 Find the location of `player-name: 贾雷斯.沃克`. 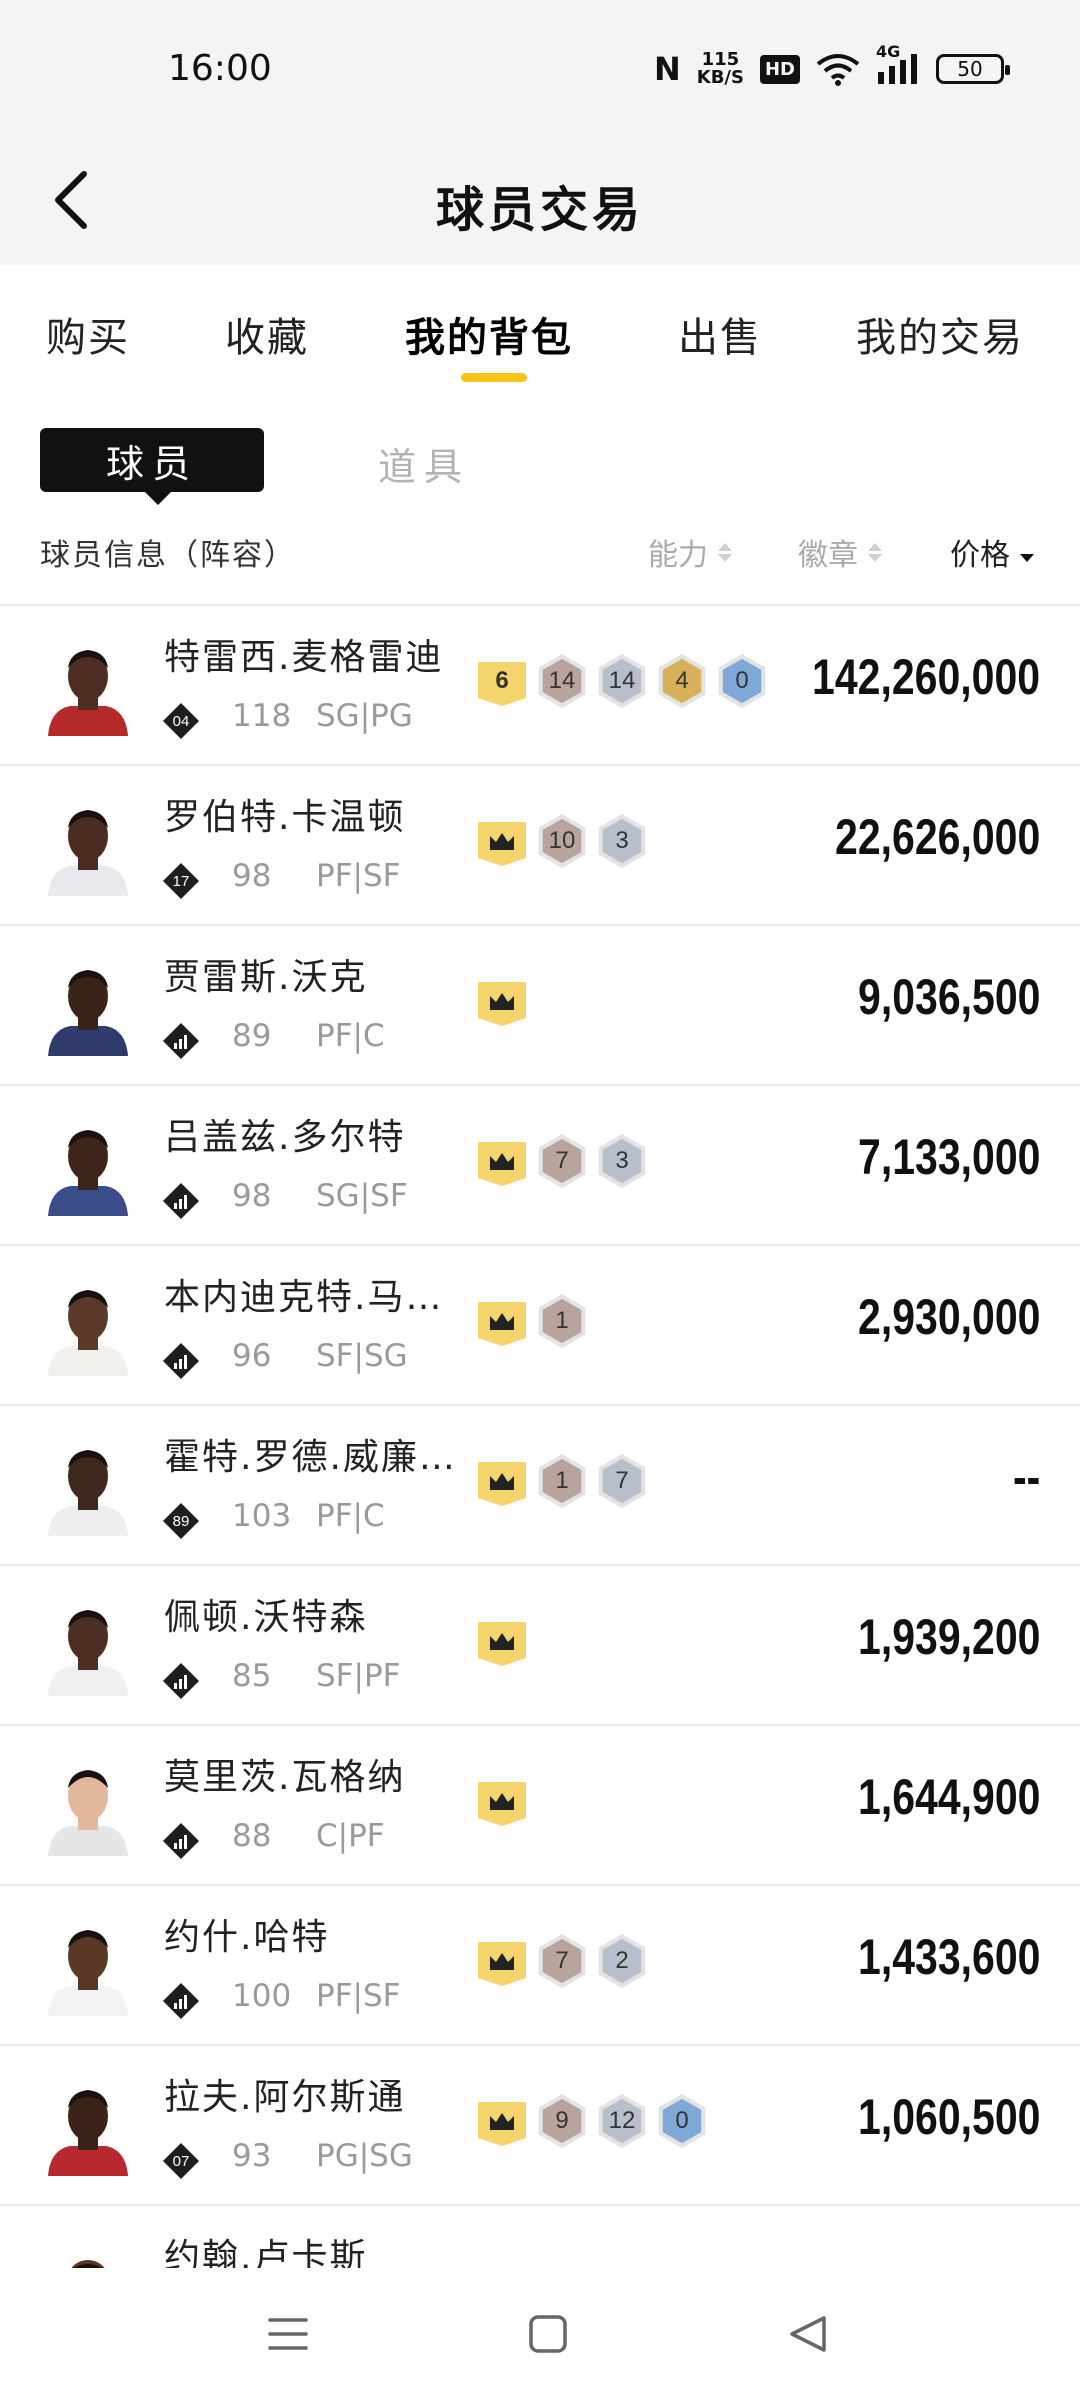

player-name: 贾雷斯.沃克 is located at coordinates (266, 977).